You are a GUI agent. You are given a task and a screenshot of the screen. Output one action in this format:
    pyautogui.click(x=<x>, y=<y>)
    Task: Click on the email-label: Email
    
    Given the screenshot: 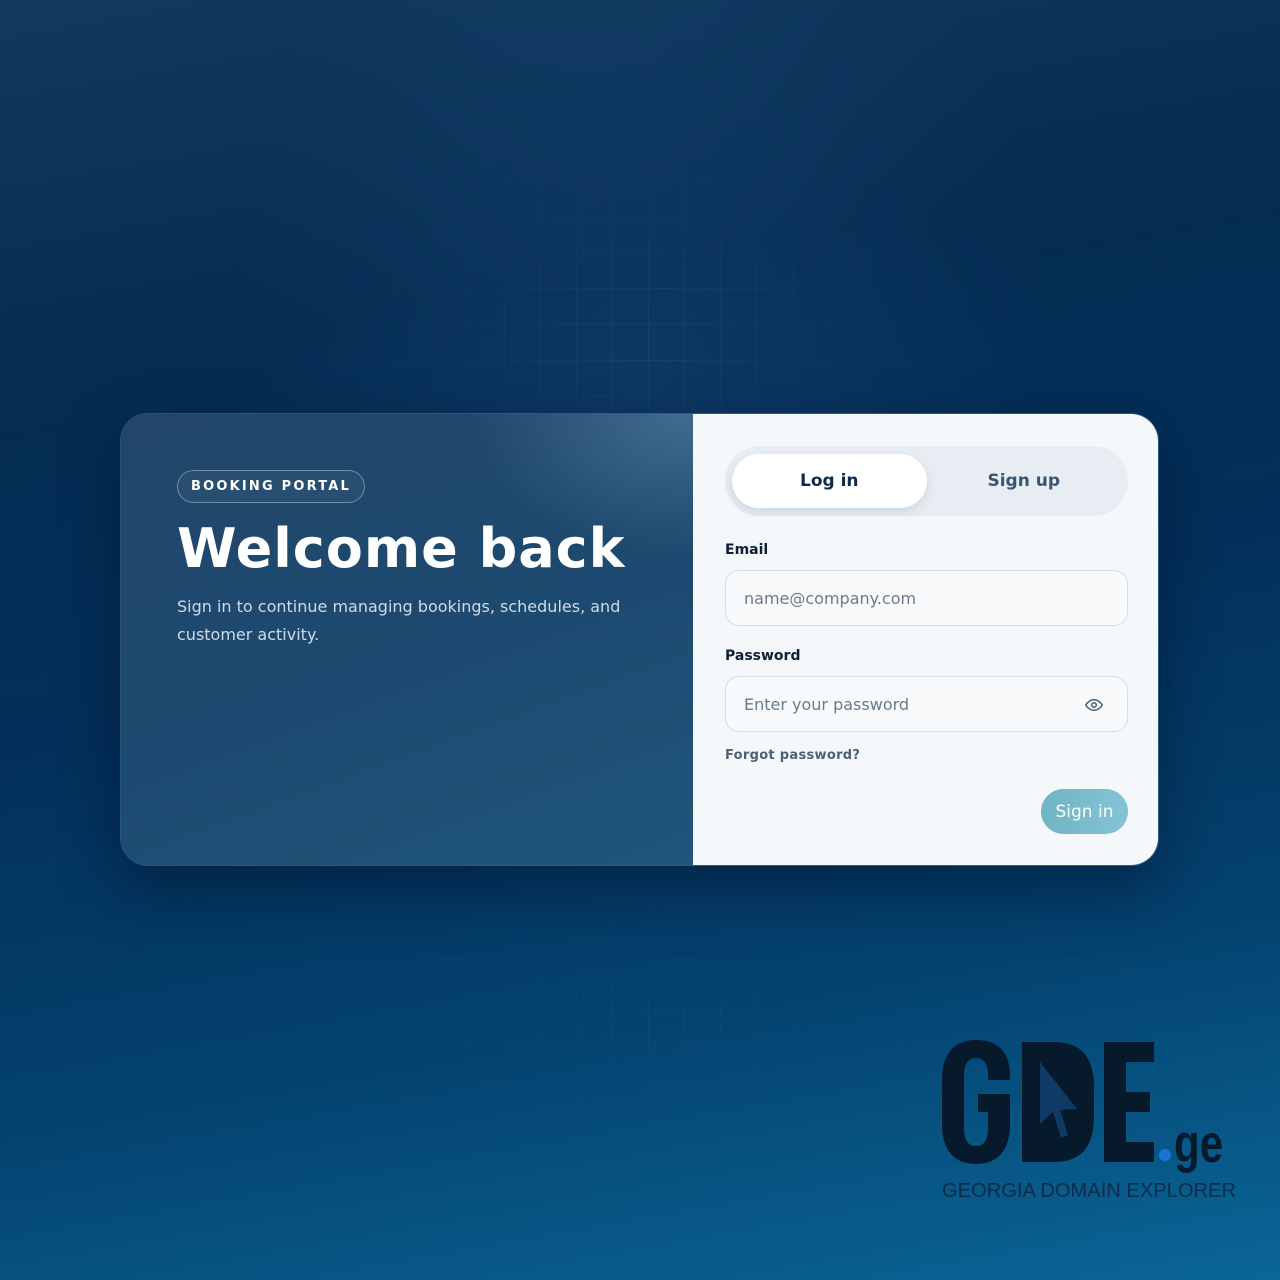 What is the action you would take?
    pyautogui.click(x=747, y=550)
    